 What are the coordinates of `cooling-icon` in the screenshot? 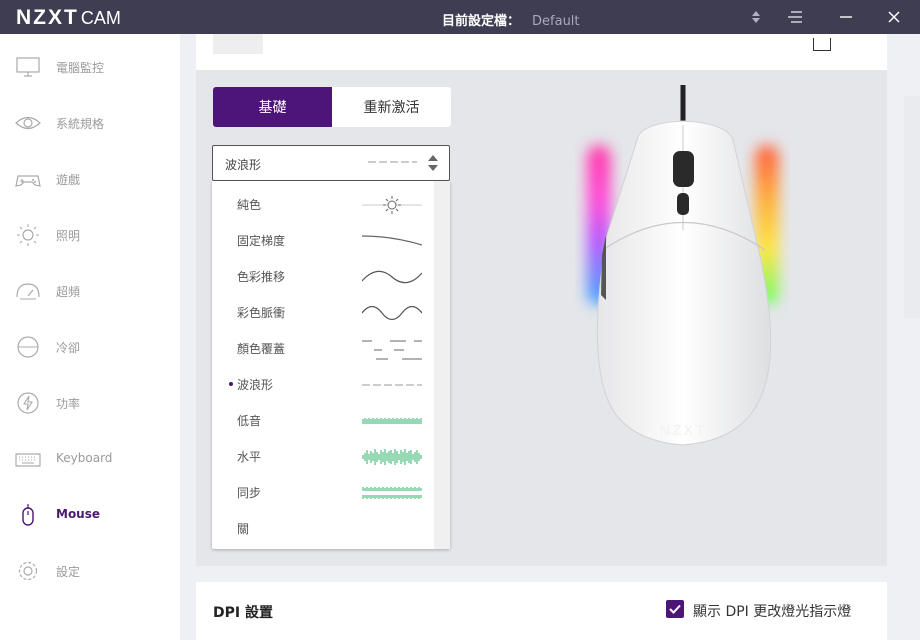 It's located at (28, 347).